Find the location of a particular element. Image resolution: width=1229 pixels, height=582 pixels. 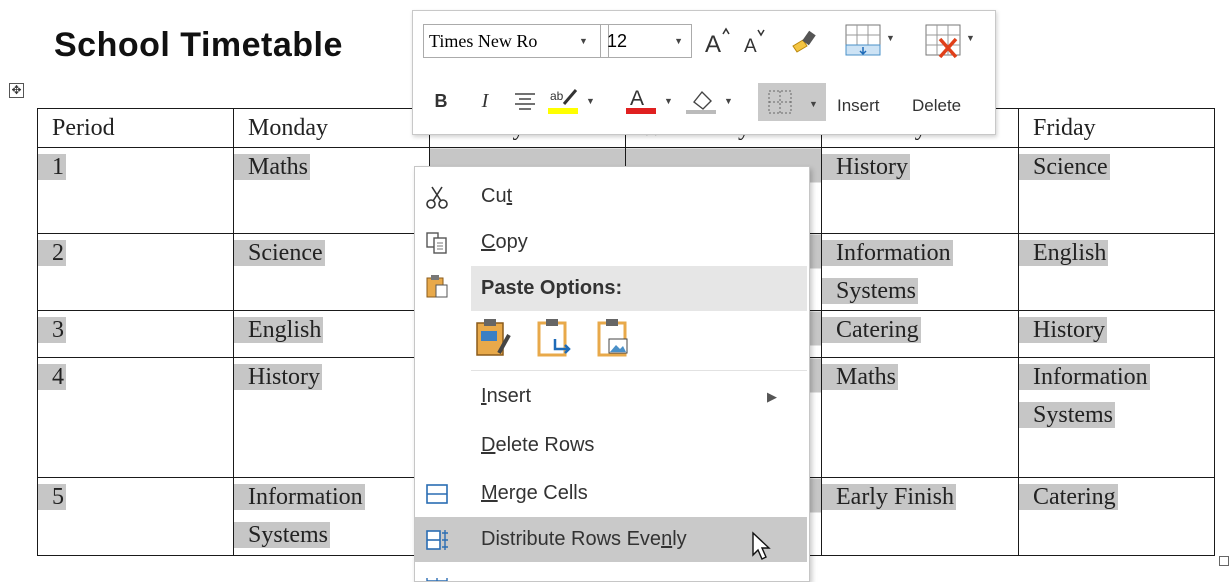

distribute-columns-icon is located at coordinates (437, 578).